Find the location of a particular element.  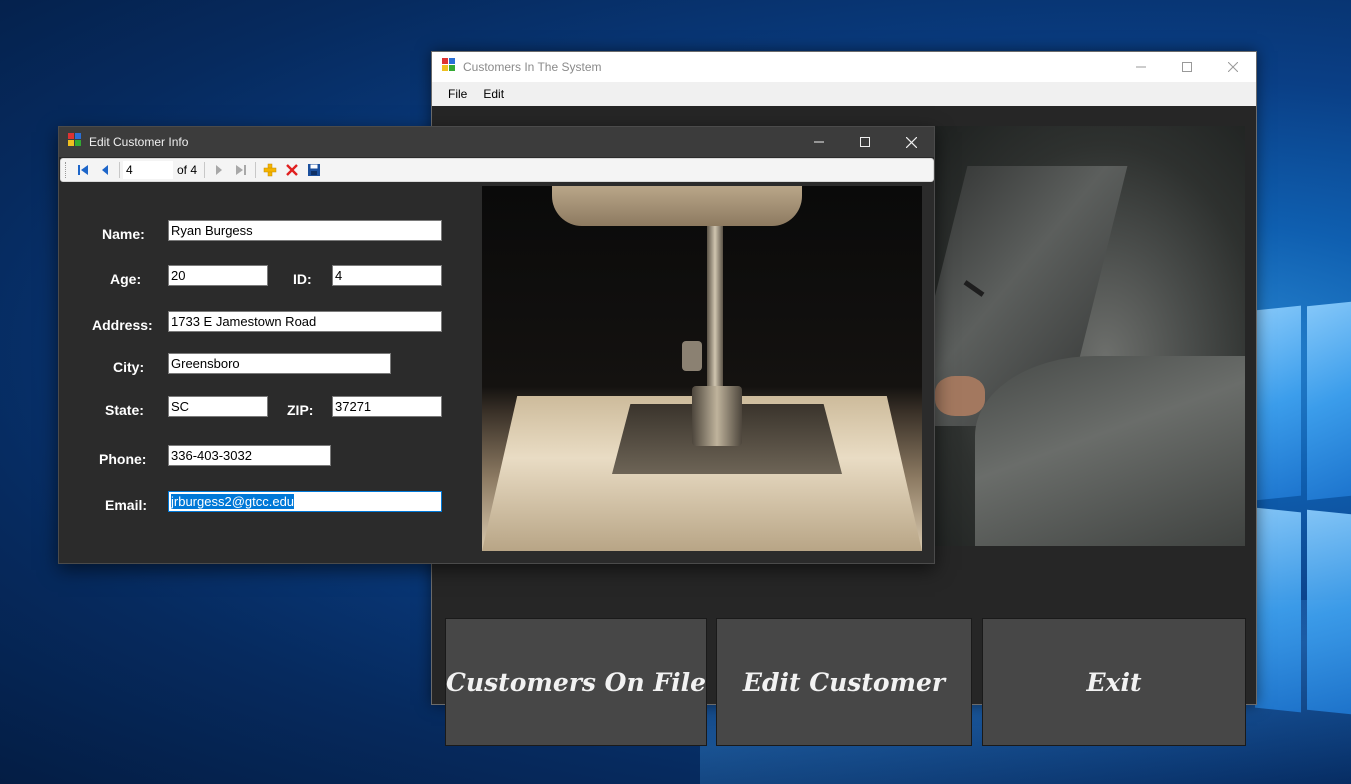

delete-button is located at coordinates (292, 170).